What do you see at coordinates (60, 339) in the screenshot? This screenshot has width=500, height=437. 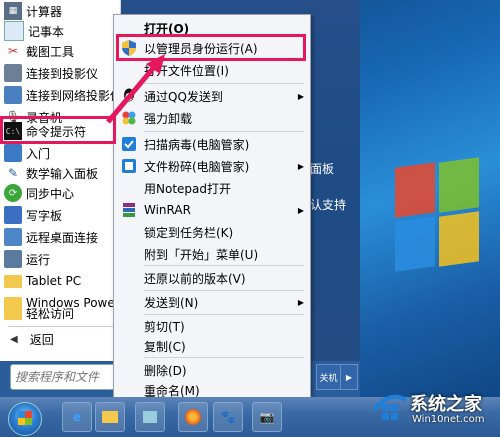 I see `back-button: ◀ 返回` at bounding box center [60, 339].